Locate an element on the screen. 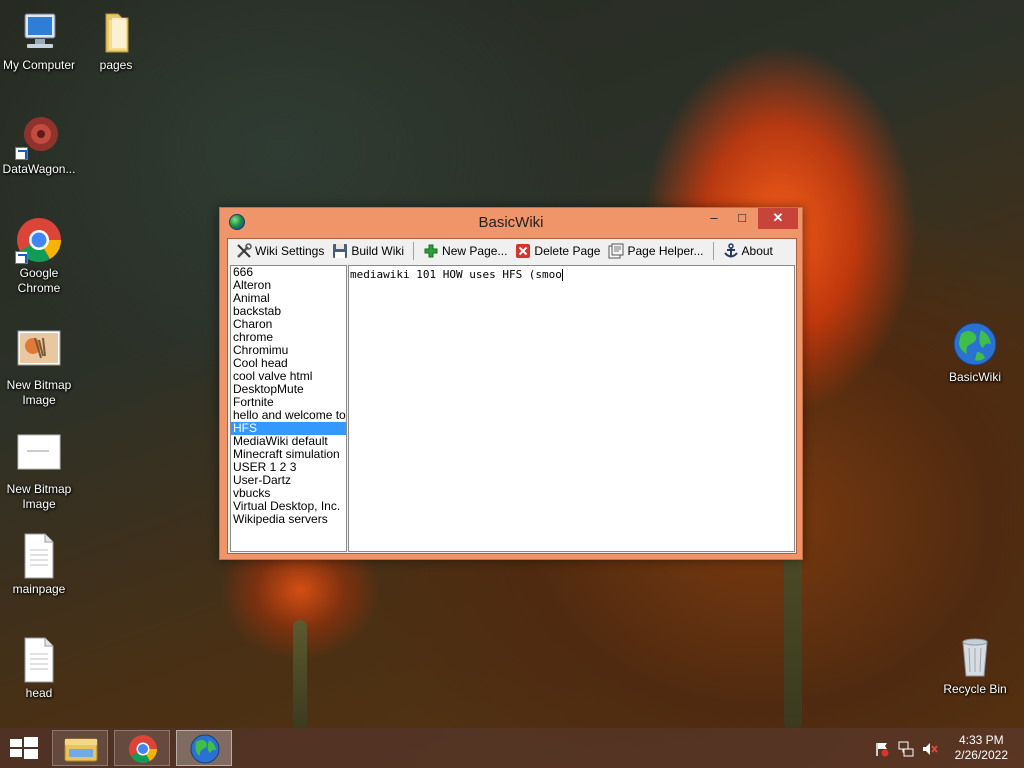  maximize-button: □ is located at coordinates (742, 218).